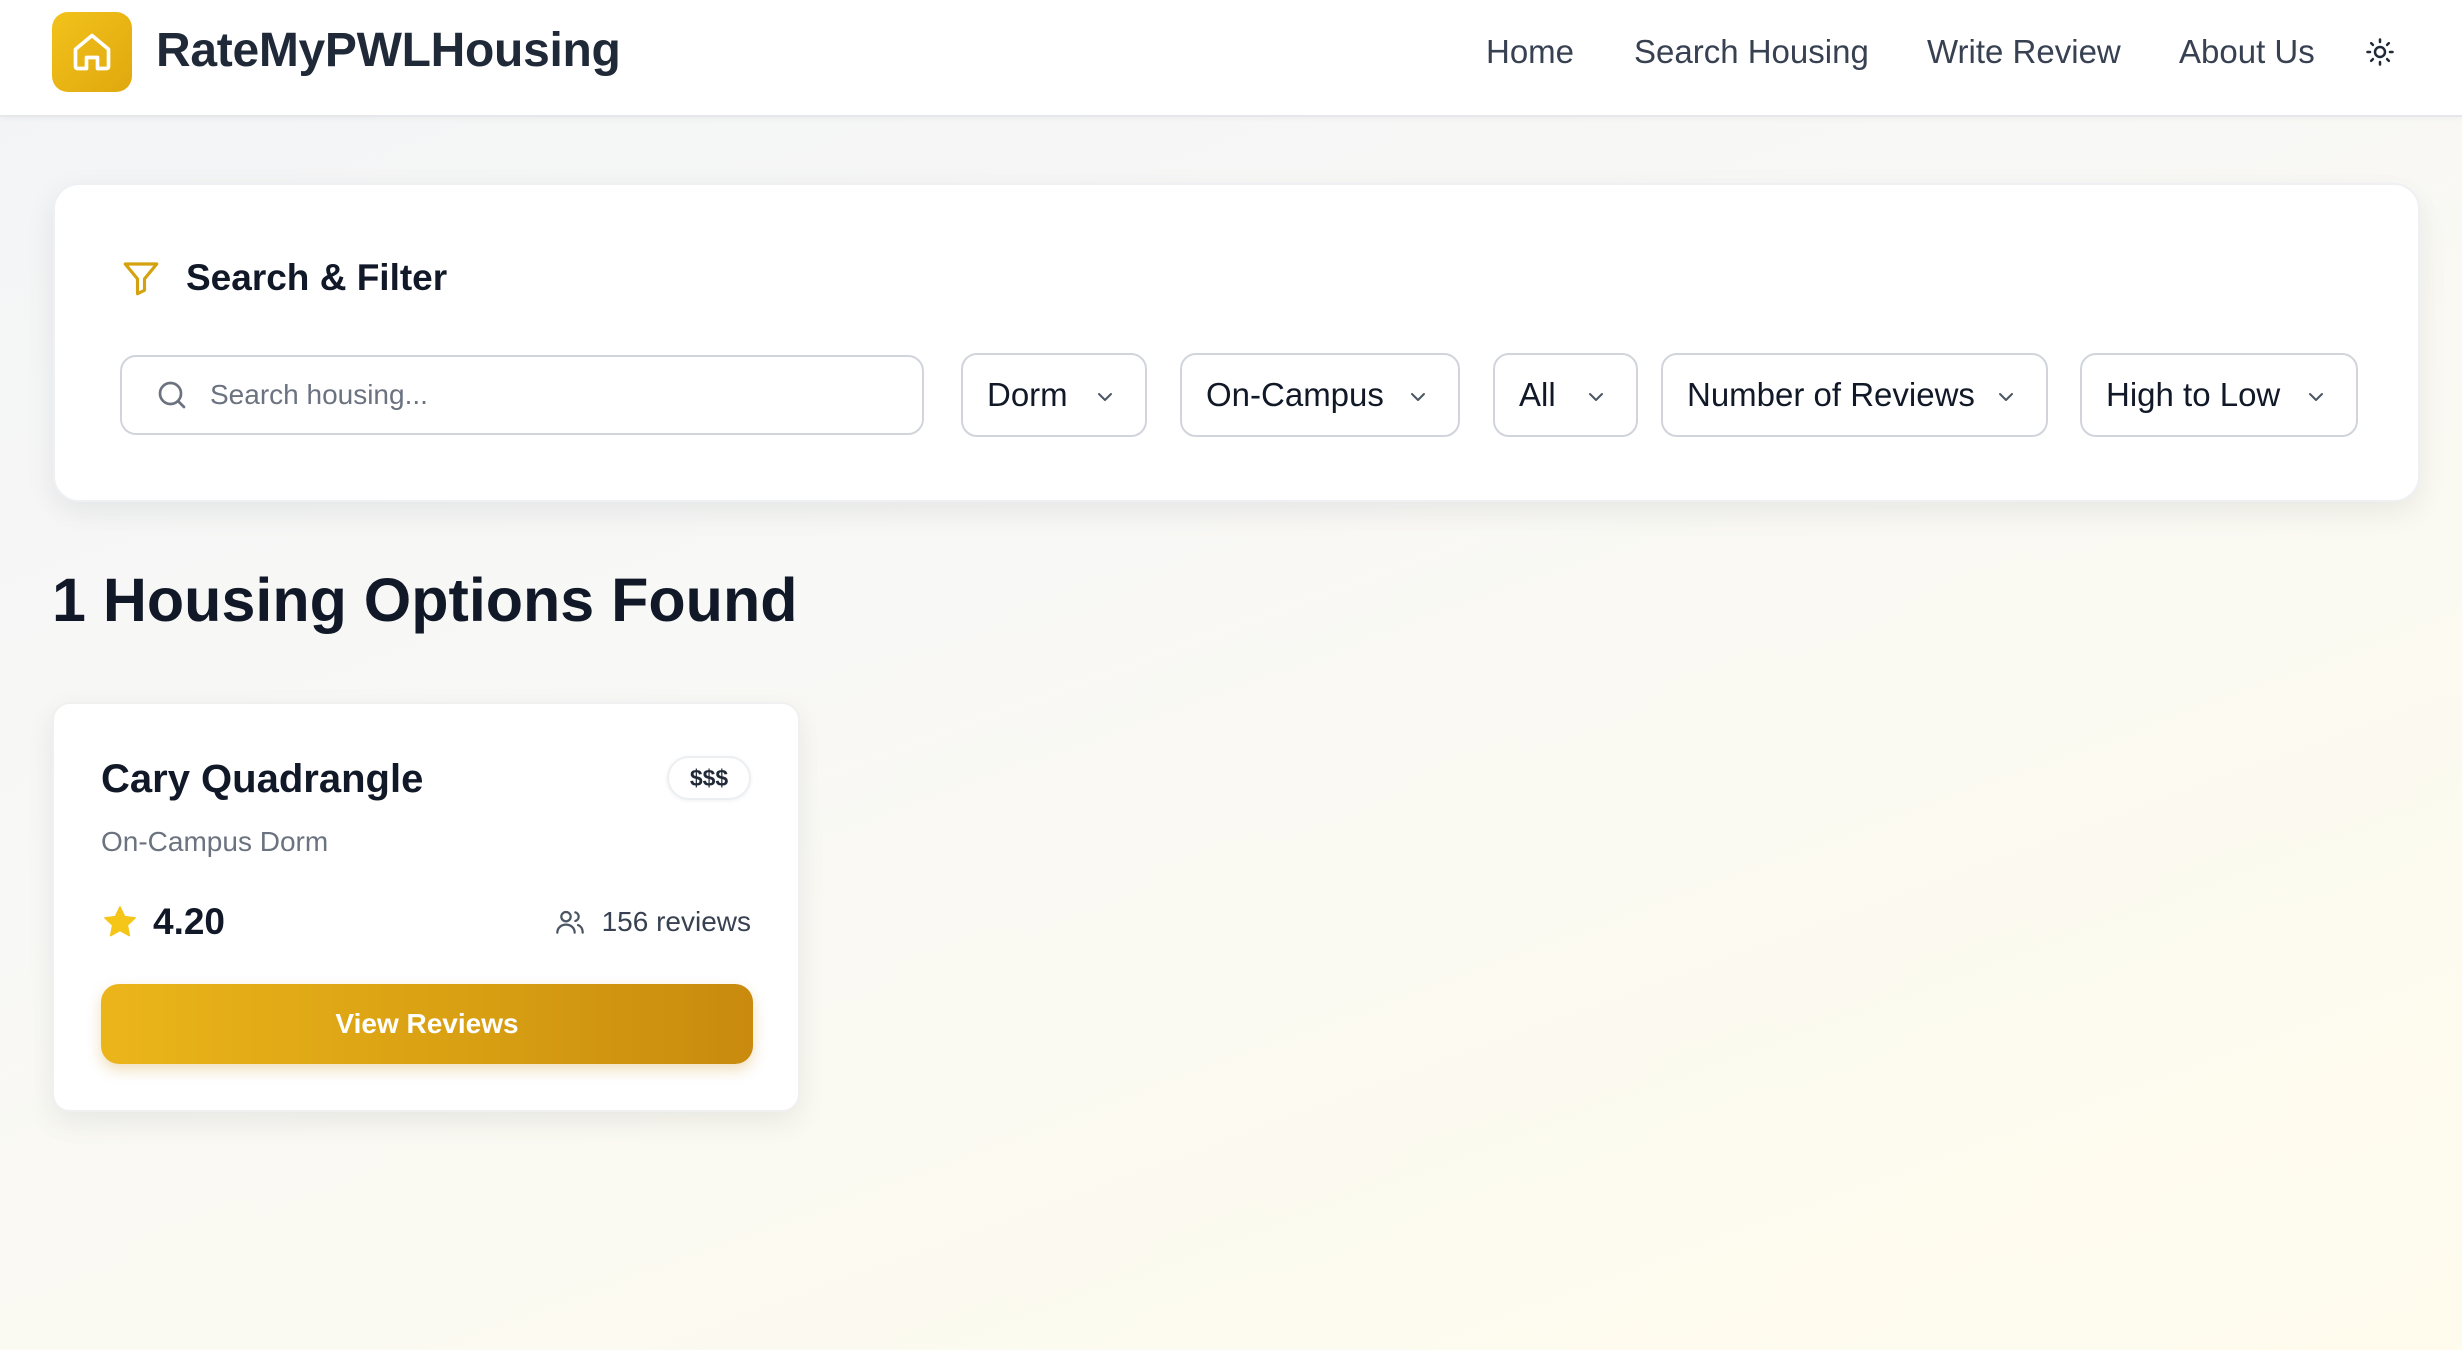 This screenshot has height=1350, width=2462. What do you see at coordinates (1295, 394) in the screenshot?
I see `location-value: On-Campus` at bounding box center [1295, 394].